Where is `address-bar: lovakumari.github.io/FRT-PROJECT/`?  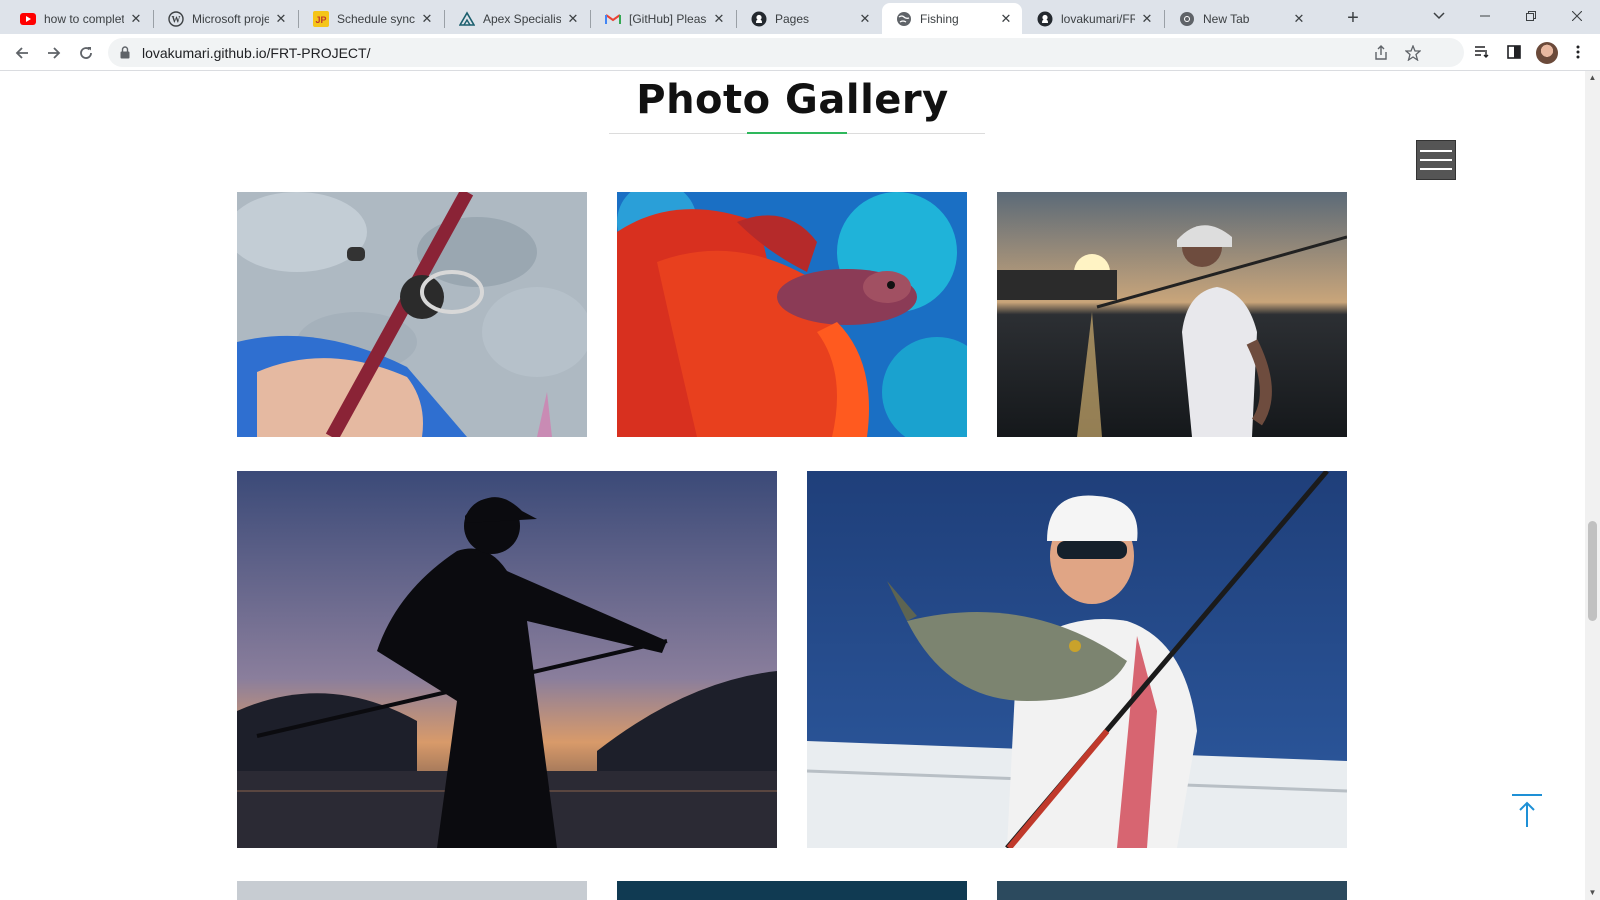
address-bar: lovakumari.github.io/FRT-PROJECT/ is located at coordinates (786, 52).